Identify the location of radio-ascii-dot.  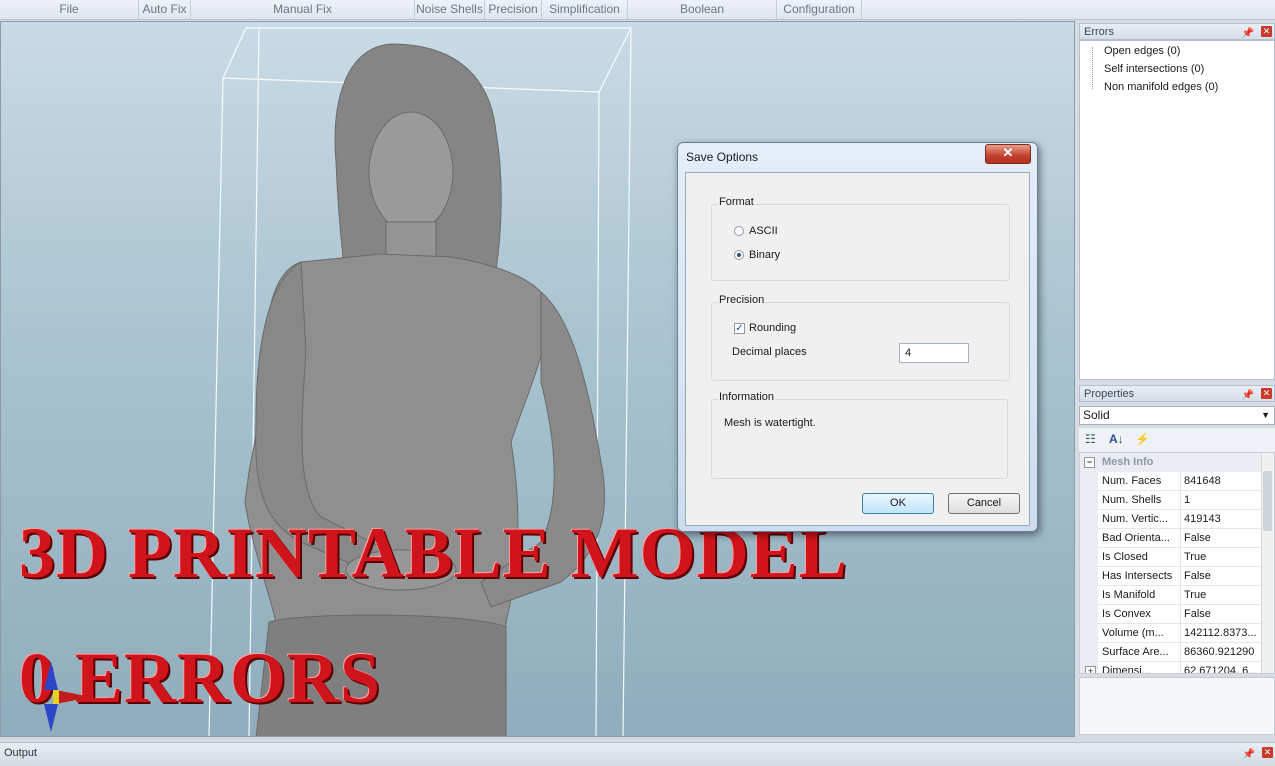
(739, 231).